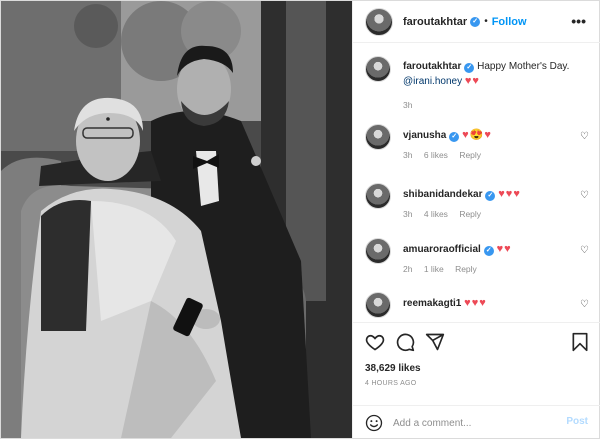 The image size is (600, 439). I want to click on comment-input, so click(473, 423).